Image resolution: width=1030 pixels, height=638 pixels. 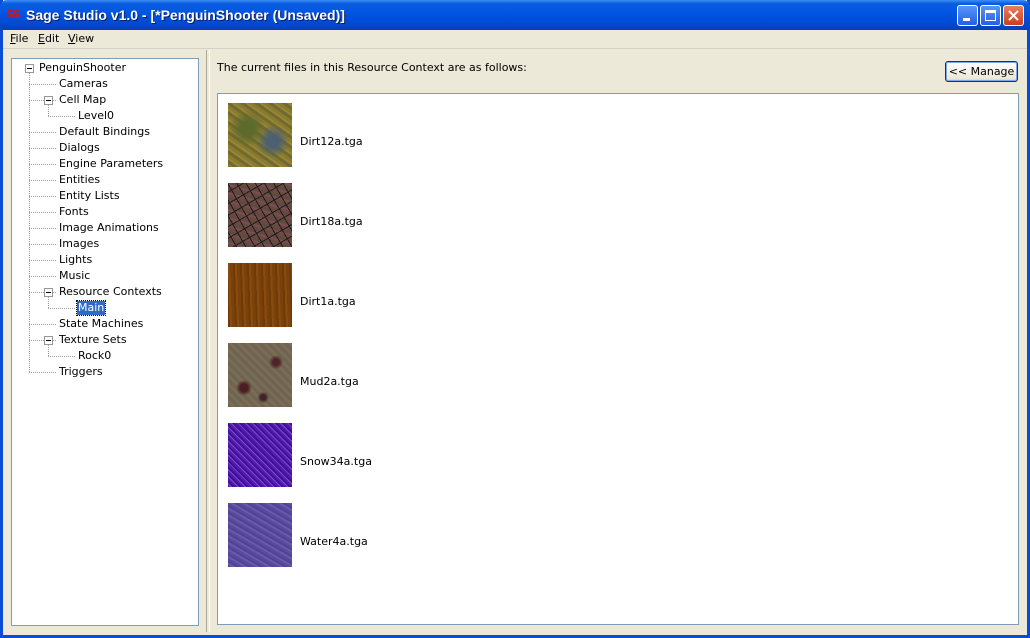 I want to click on menu-bar: File Edit View, so click(x=515, y=39).